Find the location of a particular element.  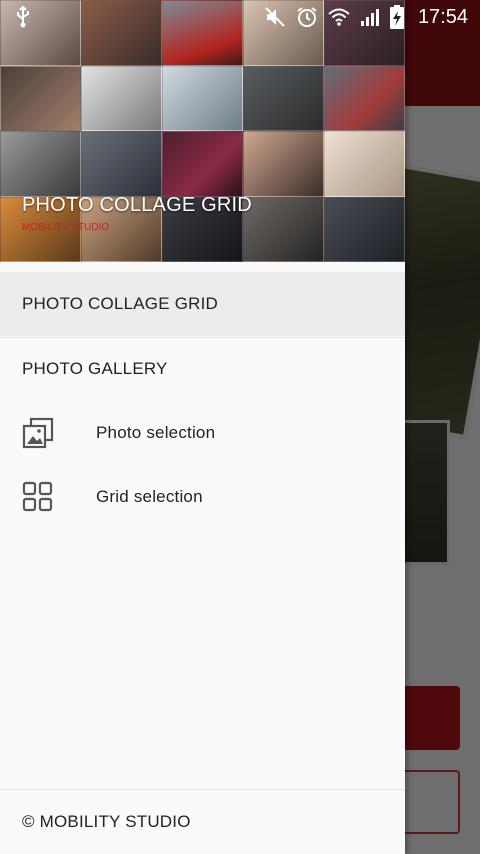

menu-item-label: PHOTO COLLAGE GRID is located at coordinates (120, 303).